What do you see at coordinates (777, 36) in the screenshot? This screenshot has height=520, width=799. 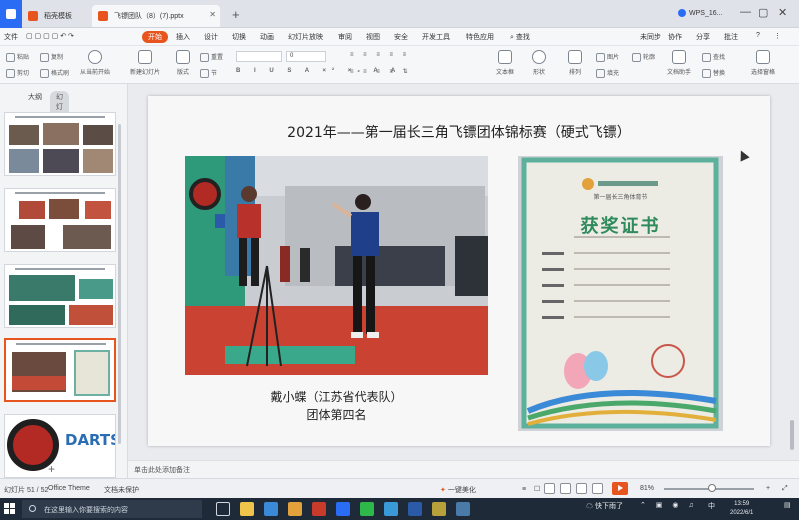 I see `more-icon: ⋮` at bounding box center [777, 36].